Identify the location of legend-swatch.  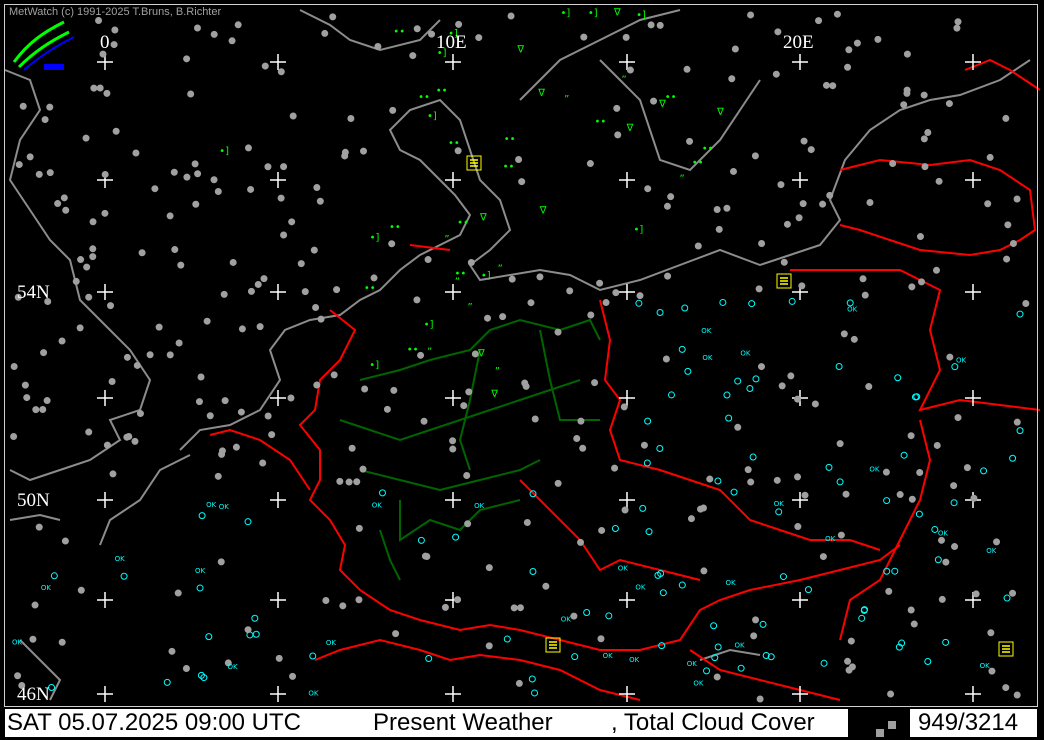
(879, 723).